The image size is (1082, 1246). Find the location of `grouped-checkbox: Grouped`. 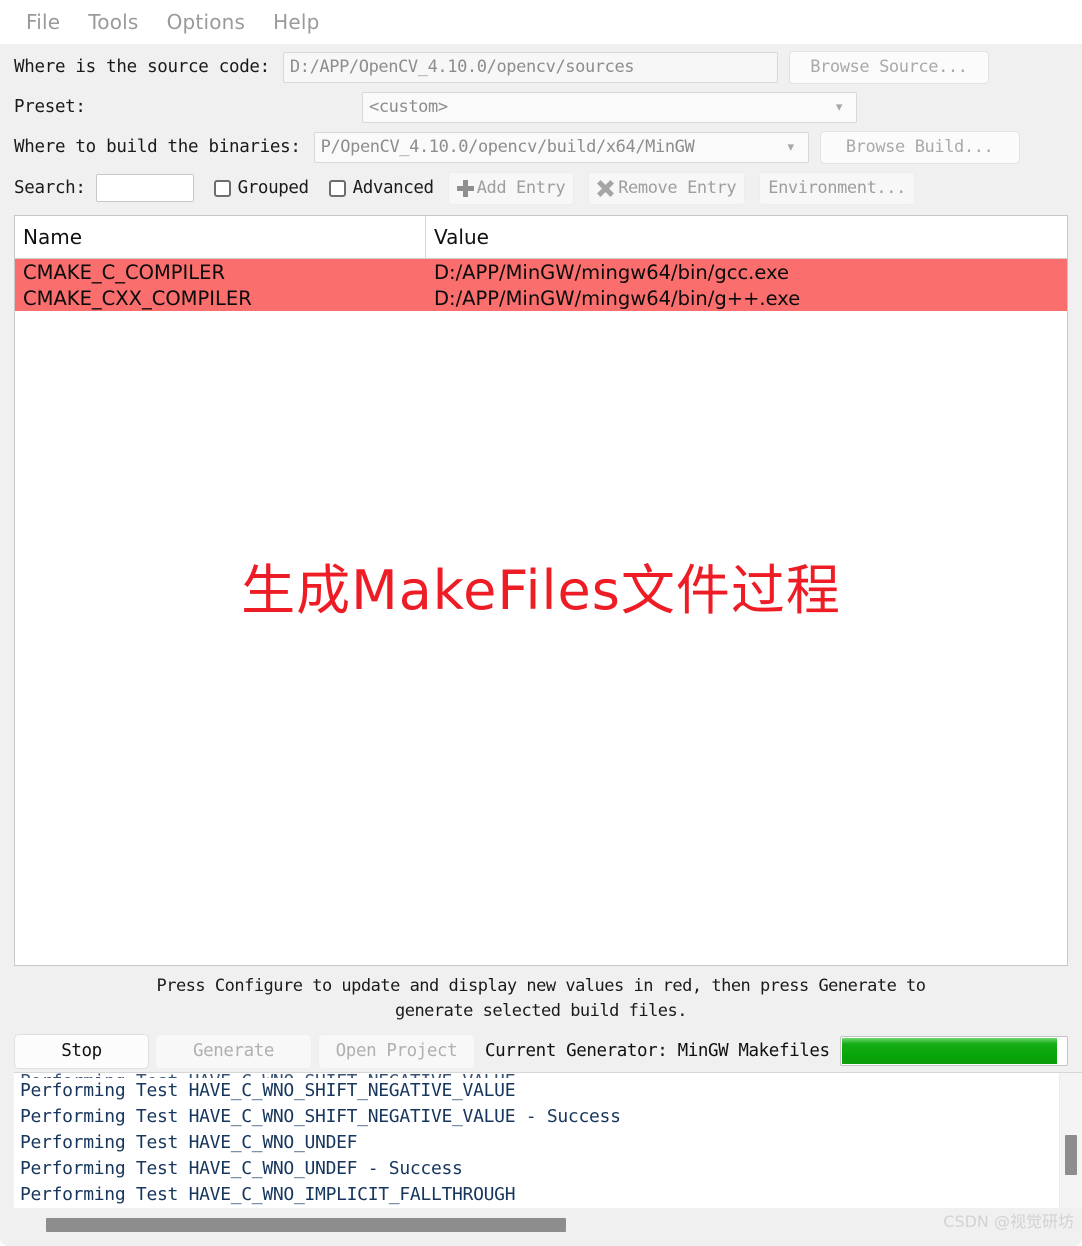

grouped-checkbox: Grouped is located at coordinates (261, 188).